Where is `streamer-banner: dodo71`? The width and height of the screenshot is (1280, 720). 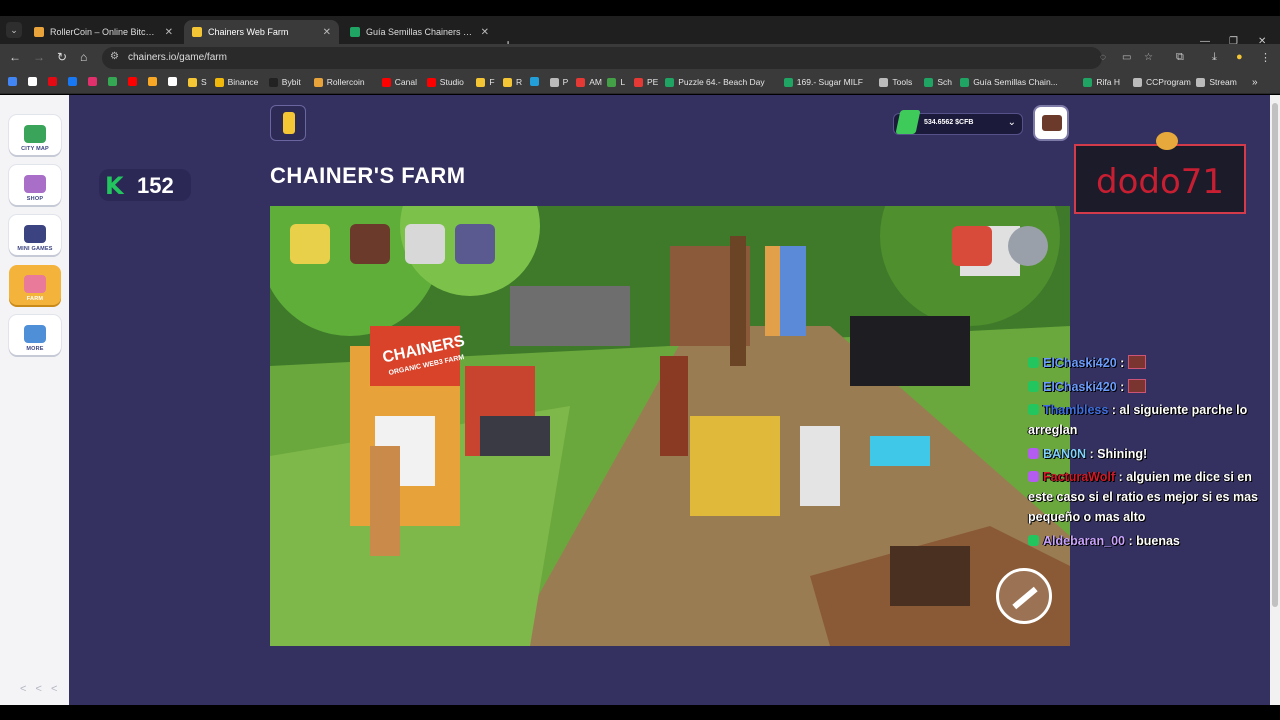 streamer-banner: dodo71 is located at coordinates (1160, 173).